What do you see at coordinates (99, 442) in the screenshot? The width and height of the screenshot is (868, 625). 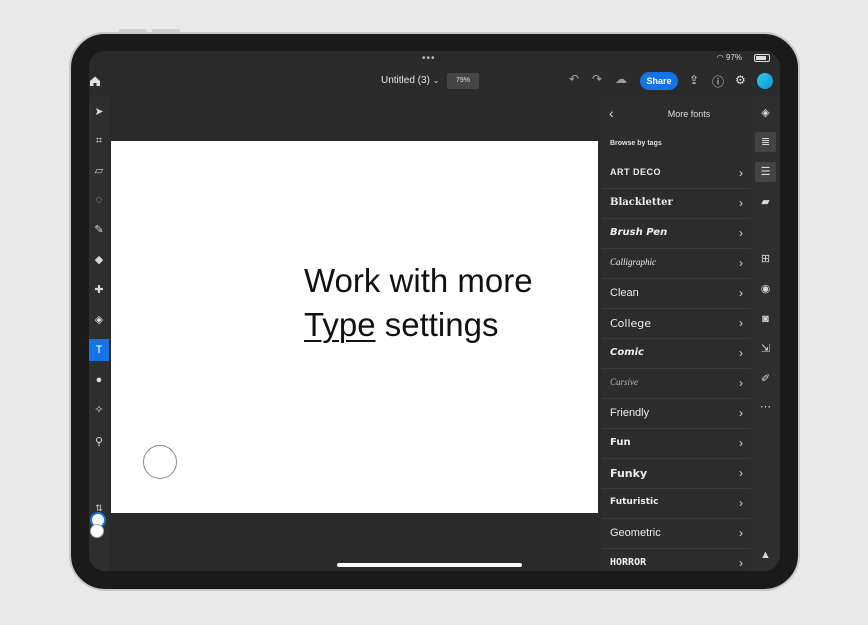 I see `eyedropper-tool-icon: ⚲` at bounding box center [99, 442].